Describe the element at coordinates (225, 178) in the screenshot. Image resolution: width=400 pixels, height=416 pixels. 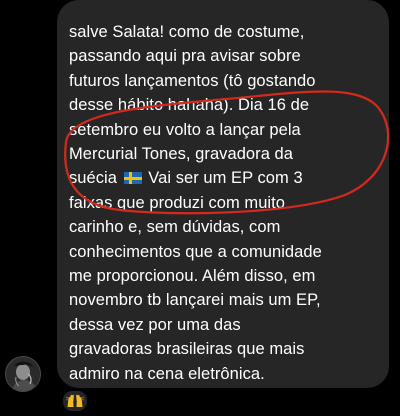
I see `message-text: Vai ser um EP com 3` at that location.